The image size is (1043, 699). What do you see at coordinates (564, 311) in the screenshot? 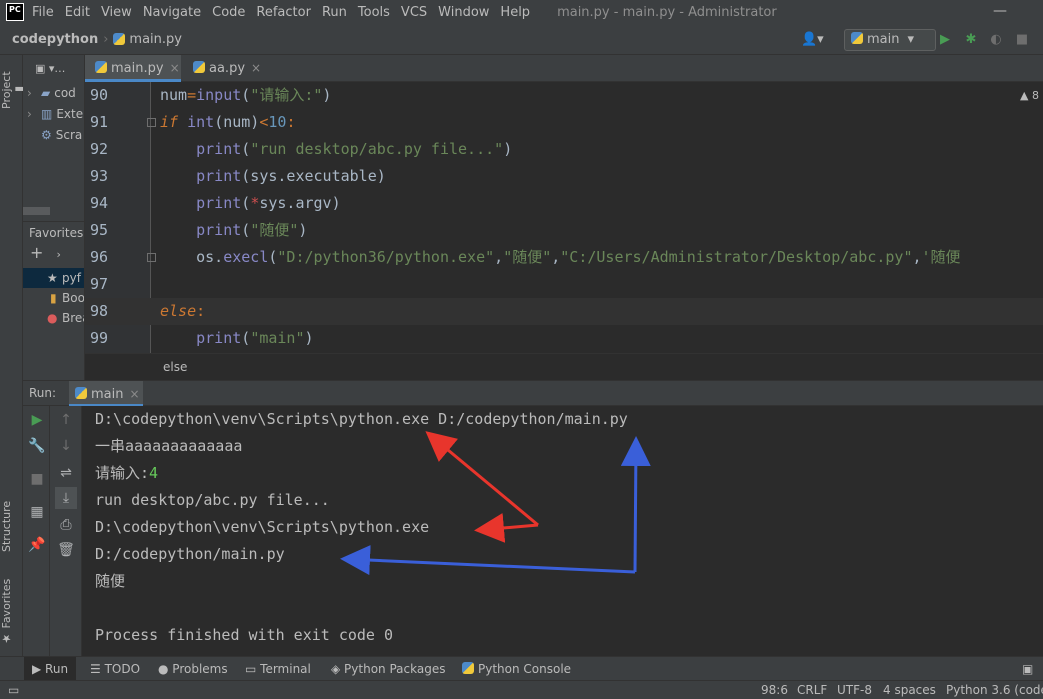
I see `code-line: 98 else:` at bounding box center [564, 311].